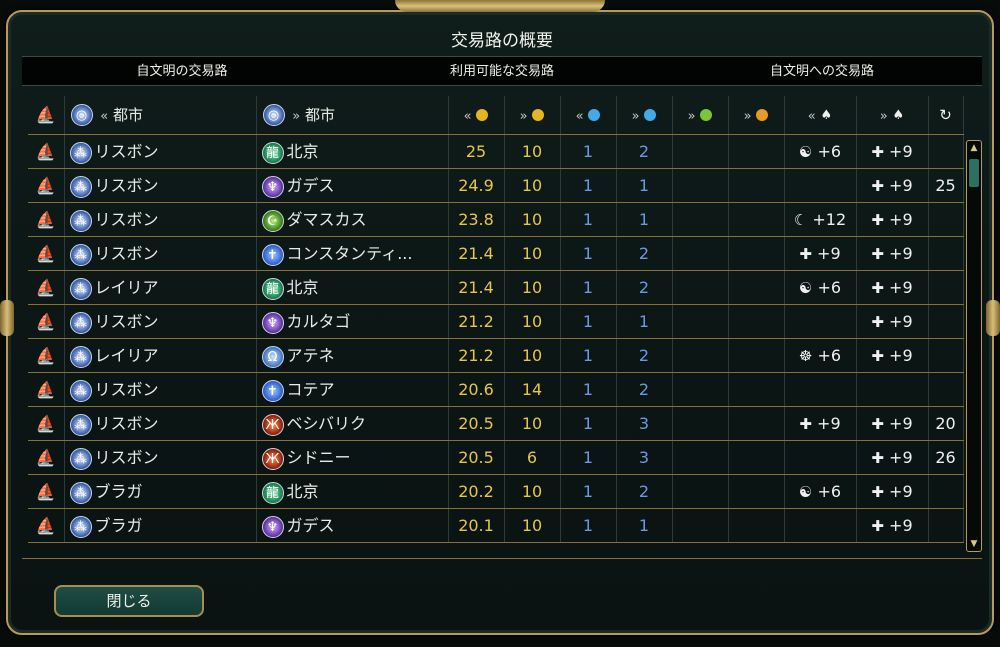 This screenshot has width=1000, height=647. Describe the element at coordinates (272, 152) in the screenshot. I see `china-civ-icon: 龍` at that location.